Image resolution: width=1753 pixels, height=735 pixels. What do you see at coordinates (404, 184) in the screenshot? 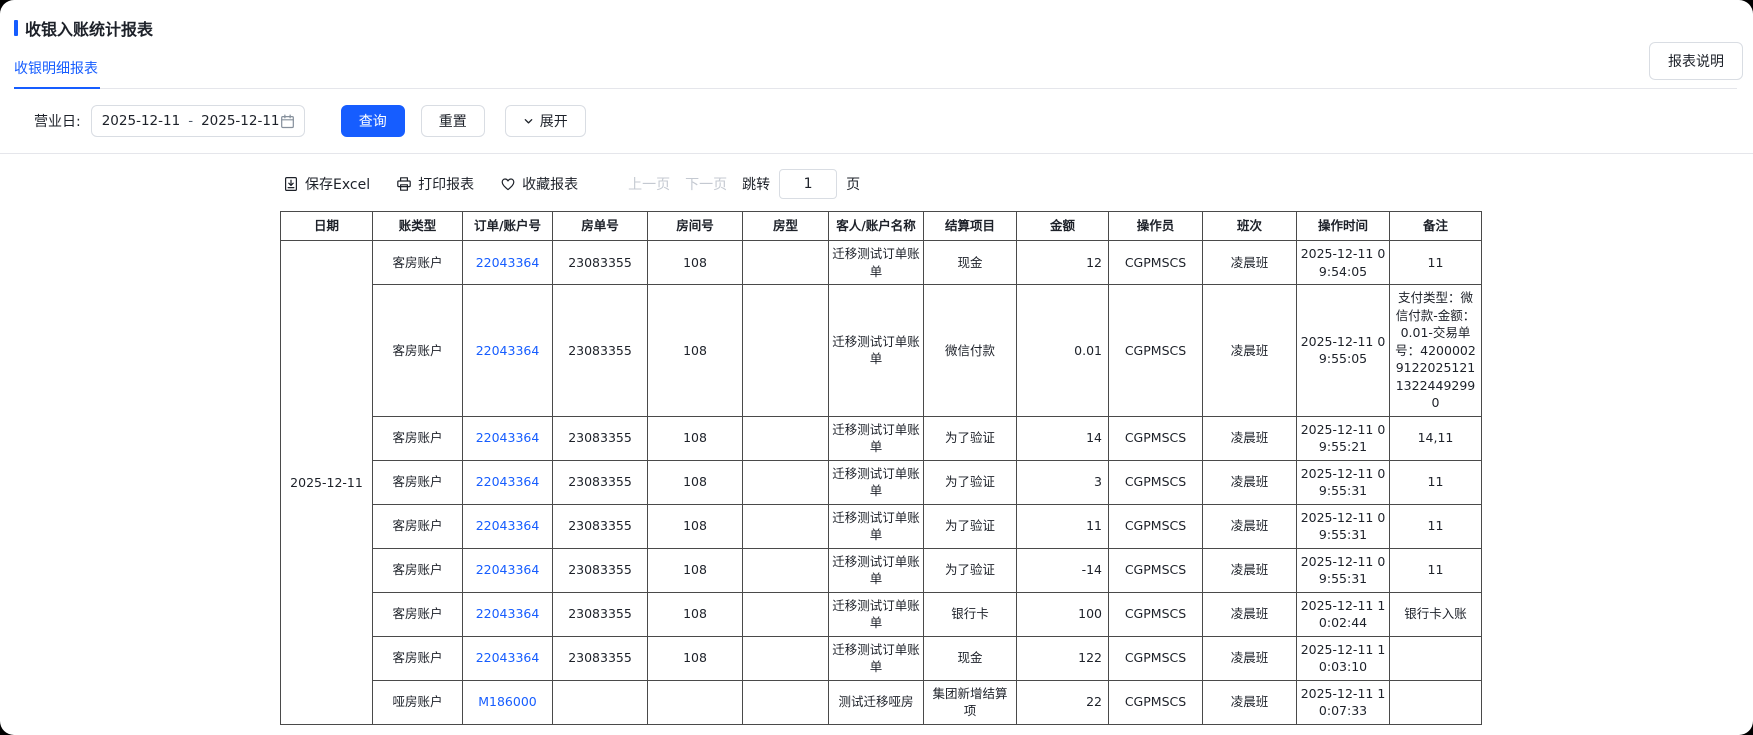
I see `printer-icon` at bounding box center [404, 184].